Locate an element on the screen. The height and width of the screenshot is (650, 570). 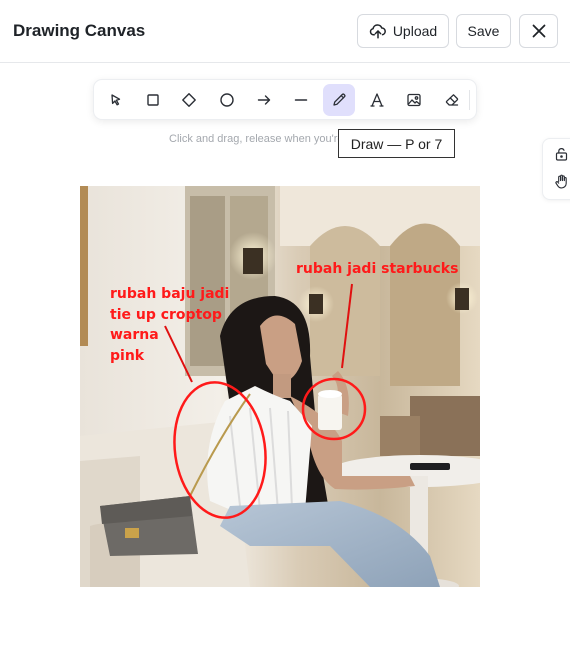
upload-button: Upload is located at coordinates (403, 31).